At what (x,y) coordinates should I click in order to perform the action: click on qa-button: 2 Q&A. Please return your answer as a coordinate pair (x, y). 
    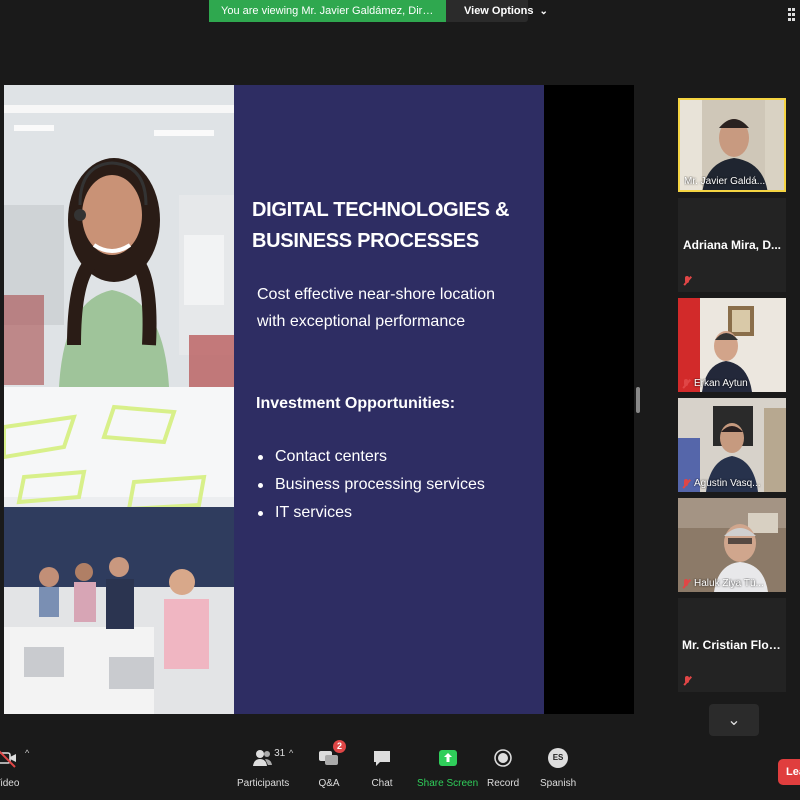
    Looking at the image, I should click on (332, 764).